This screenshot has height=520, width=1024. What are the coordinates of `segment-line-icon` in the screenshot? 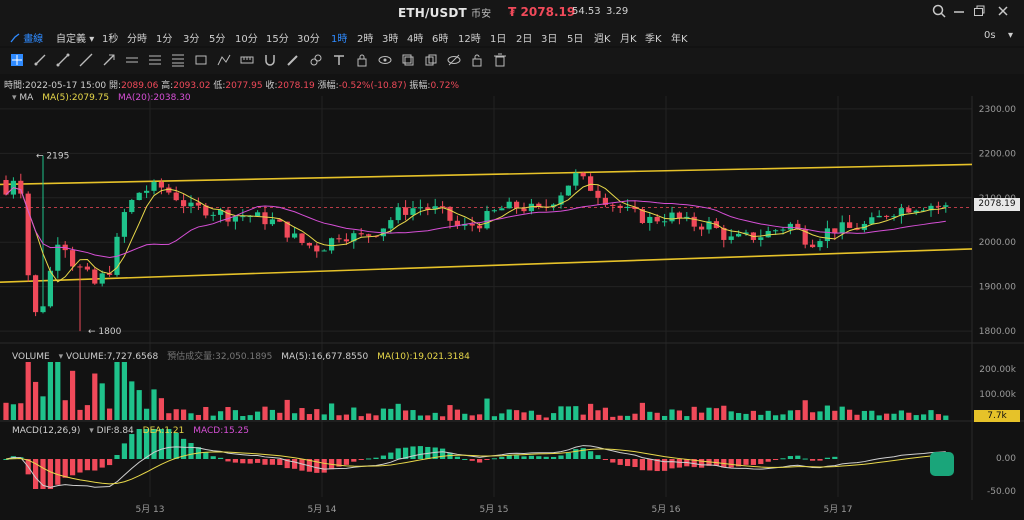 It's located at (63, 60).